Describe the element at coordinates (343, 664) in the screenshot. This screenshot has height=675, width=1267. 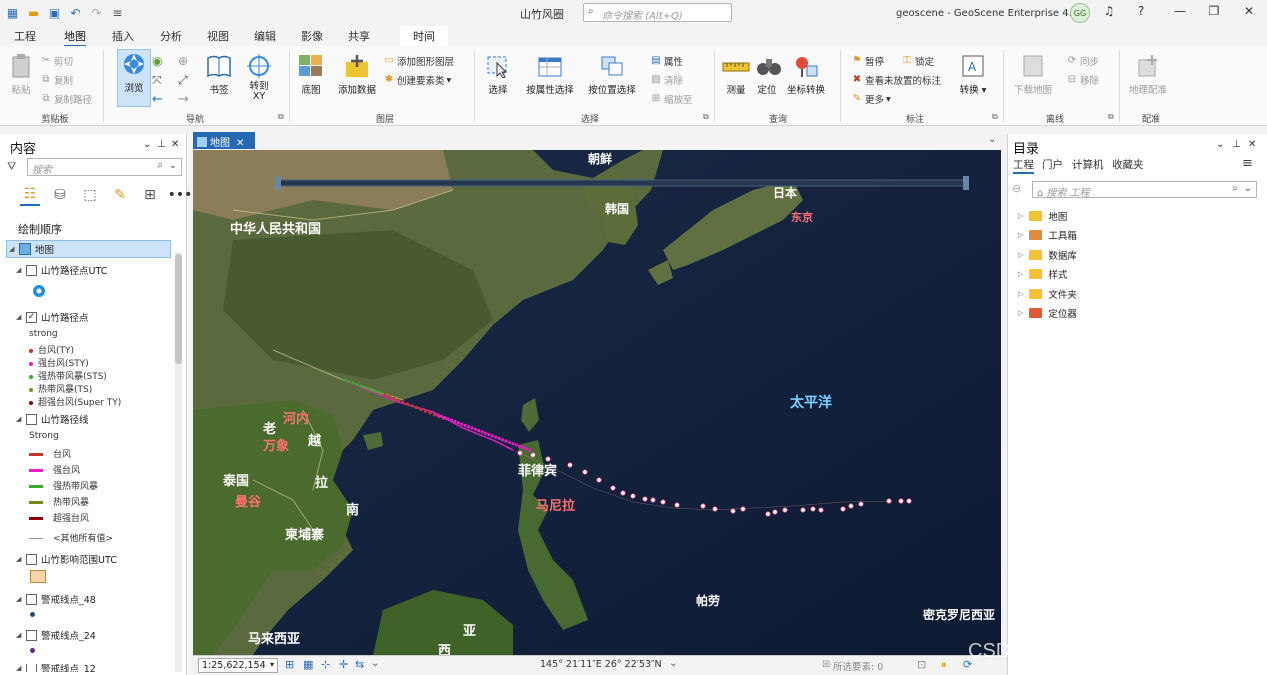
I see `crosshair-icon: ✛` at that location.